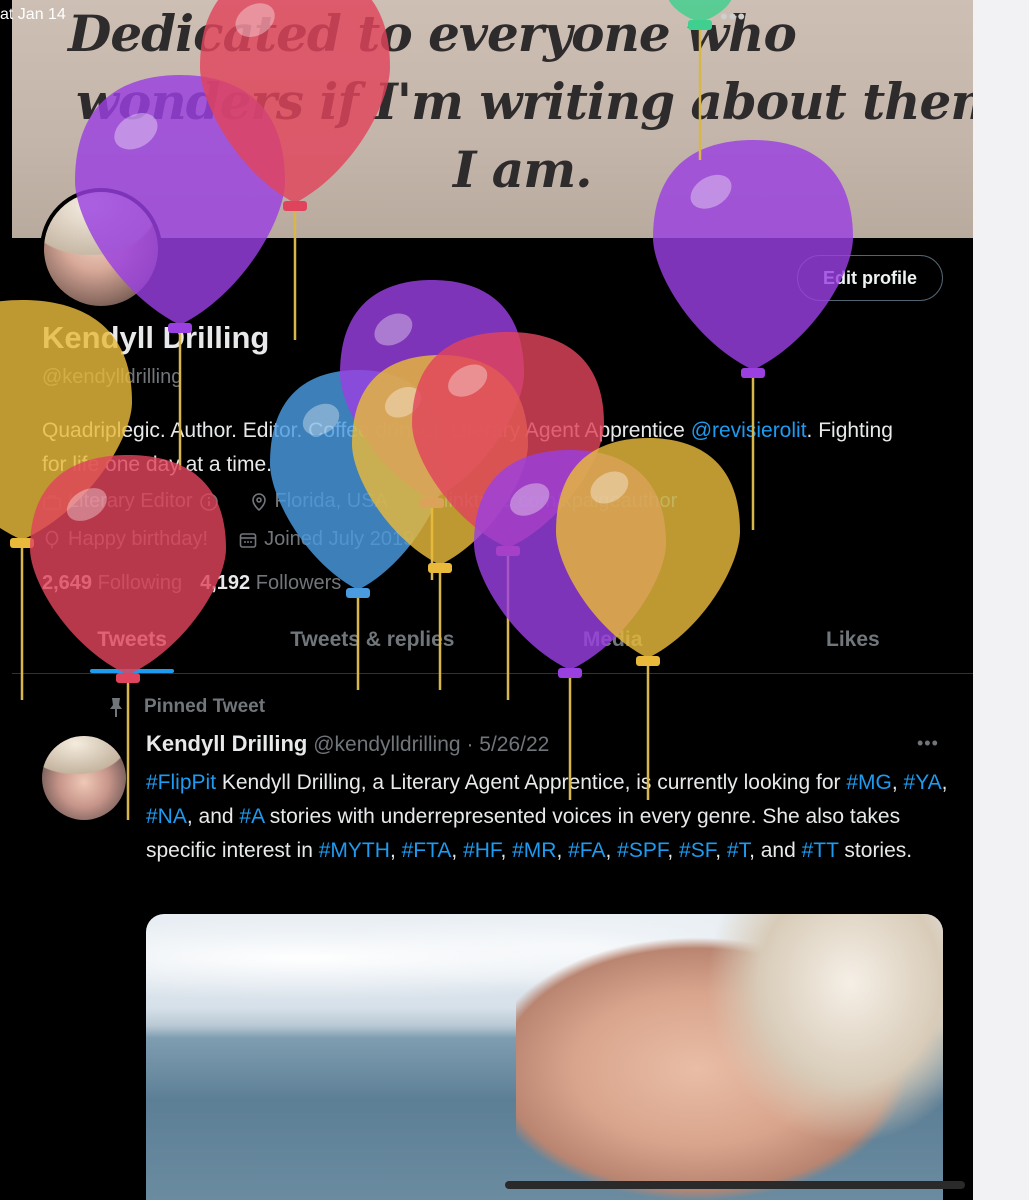  What do you see at coordinates (225, 583) in the screenshot?
I see `followers-count: 4,192` at bounding box center [225, 583].